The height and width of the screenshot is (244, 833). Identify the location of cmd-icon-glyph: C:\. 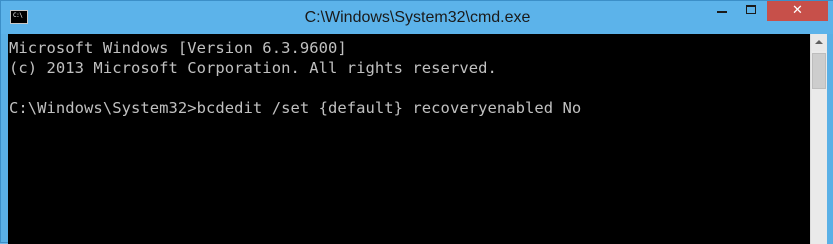
(18, 15).